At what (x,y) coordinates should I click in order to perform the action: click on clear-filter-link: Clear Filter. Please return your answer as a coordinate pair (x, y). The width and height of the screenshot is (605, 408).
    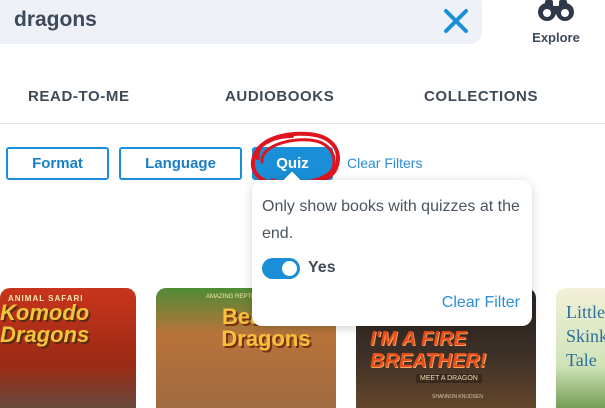
    Looking at the image, I should click on (481, 303).